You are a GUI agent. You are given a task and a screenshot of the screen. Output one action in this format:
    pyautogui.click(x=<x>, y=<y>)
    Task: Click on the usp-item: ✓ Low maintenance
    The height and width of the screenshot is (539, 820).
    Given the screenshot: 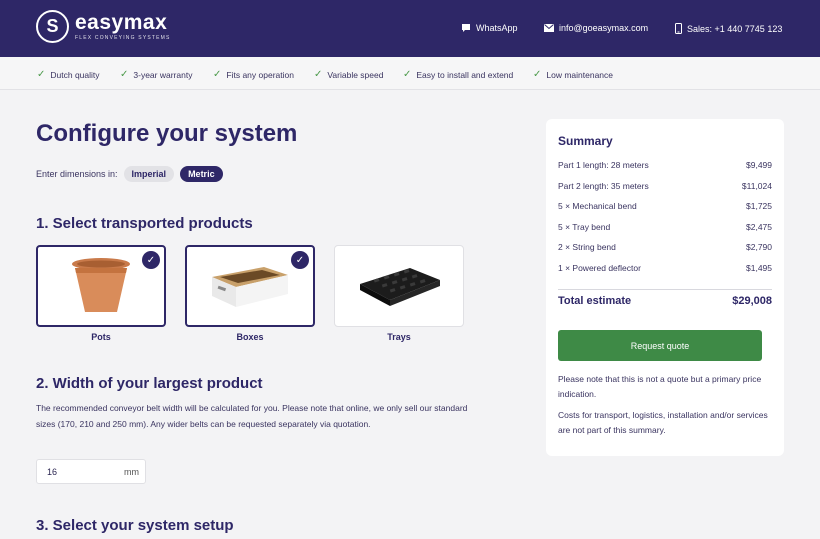 What is the action you would take?
    pyautogui.click(x=573, y=74)
    